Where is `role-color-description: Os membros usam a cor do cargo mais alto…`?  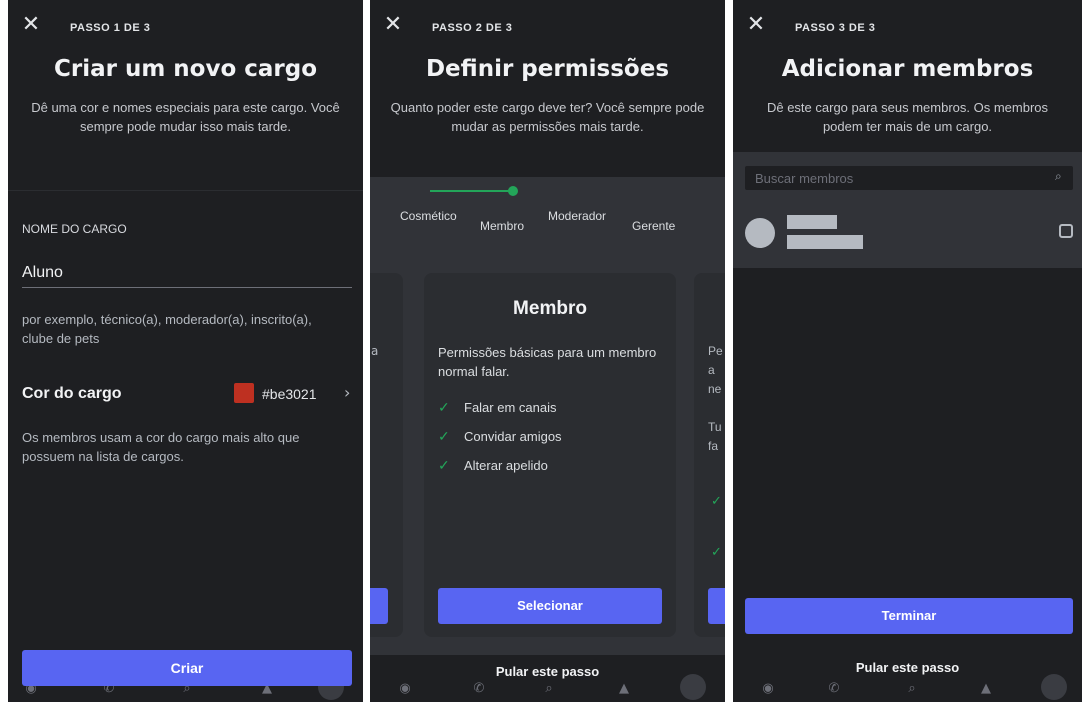 role-color-description: Os membros usam a cor do cargo mais alto… is located at coordinates (161, 447).